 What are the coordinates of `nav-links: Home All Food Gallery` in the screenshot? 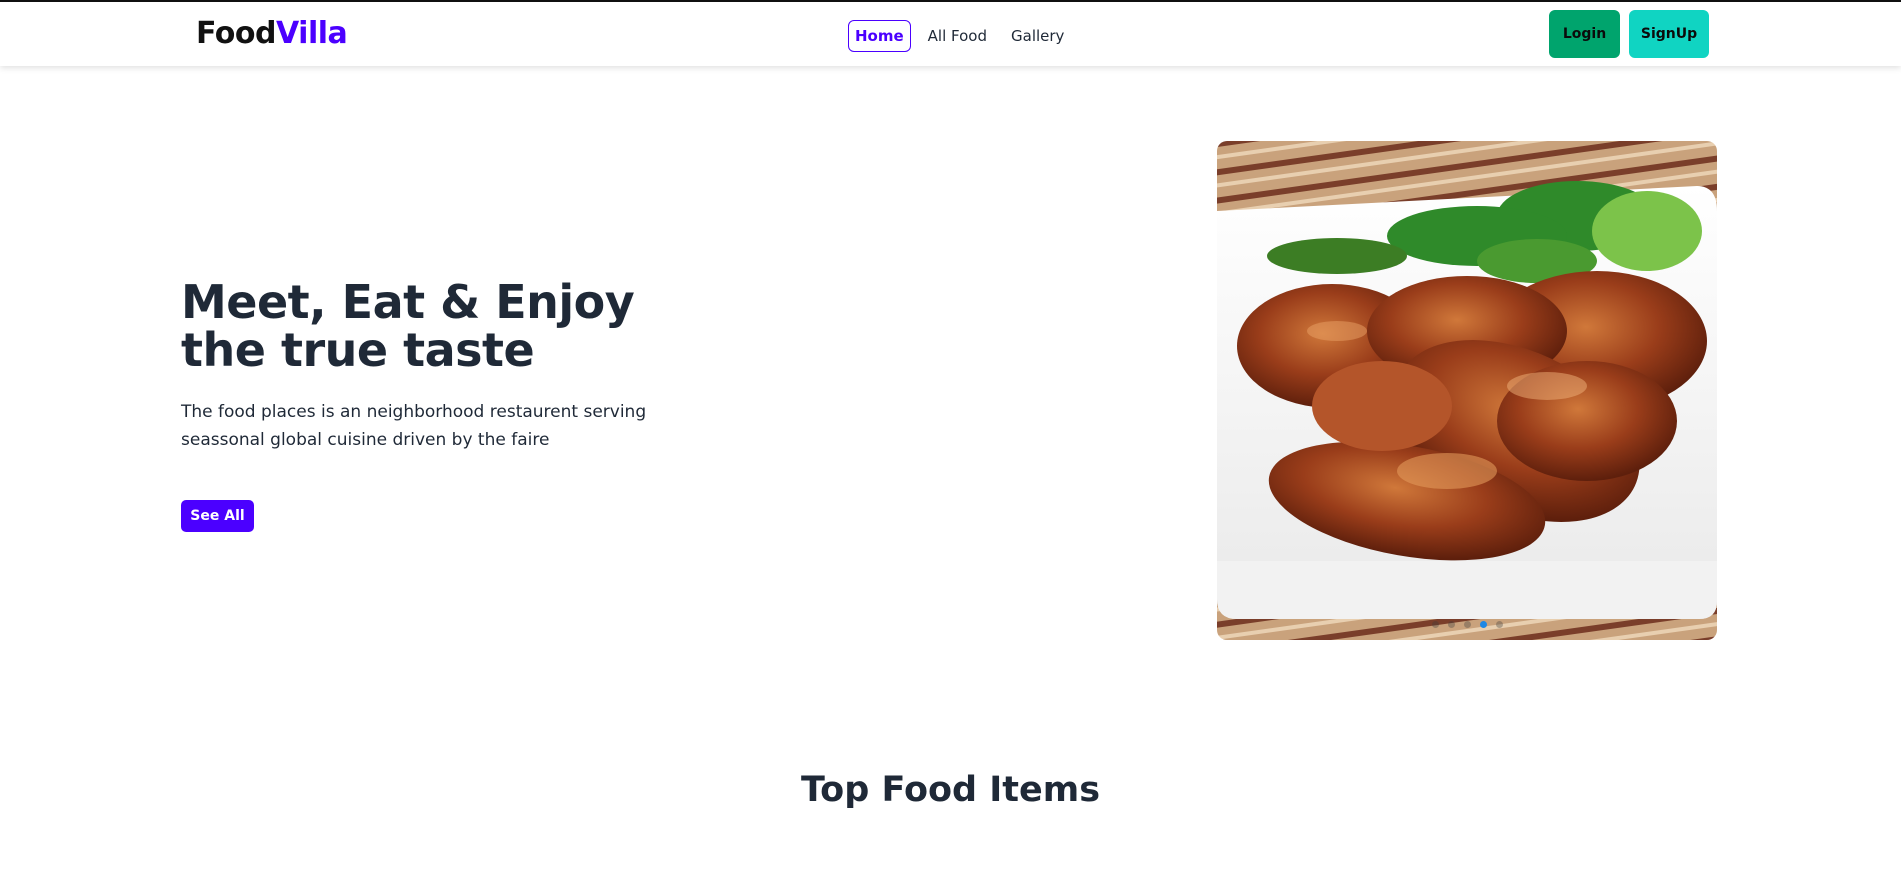 It's located at (959, 36).